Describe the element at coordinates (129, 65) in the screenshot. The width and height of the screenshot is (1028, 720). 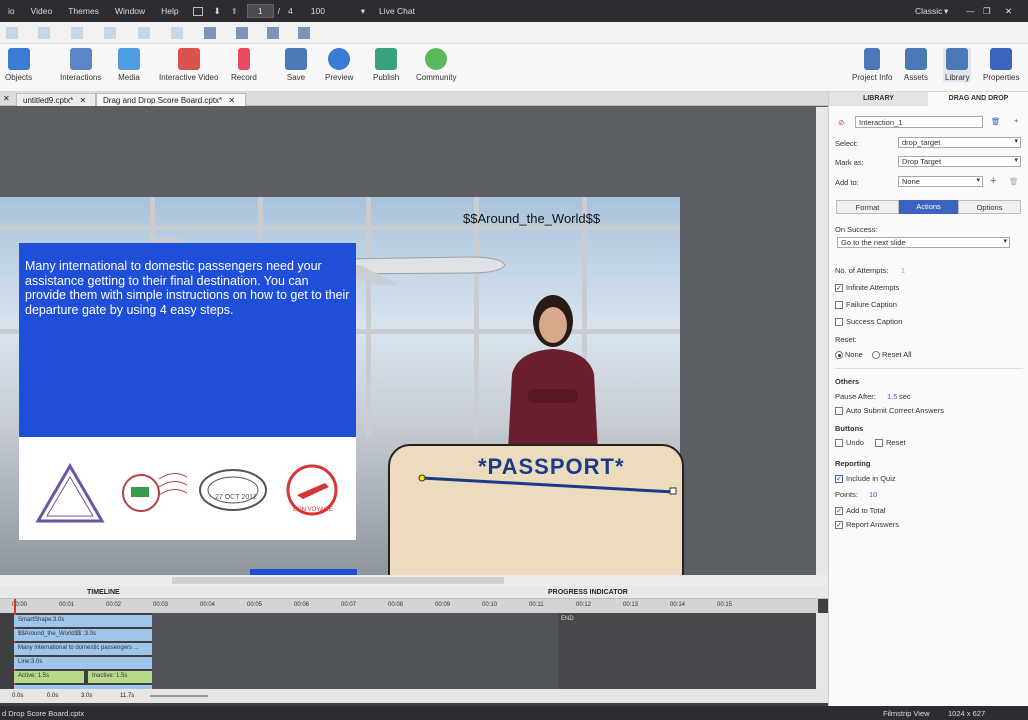
I see `media-button: Media` at that location.